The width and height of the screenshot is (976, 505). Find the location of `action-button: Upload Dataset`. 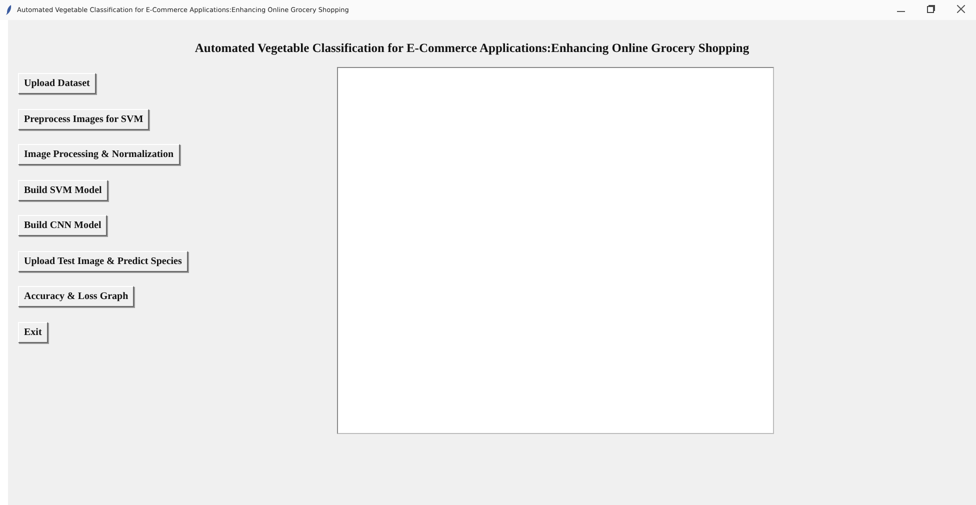

action-button: Upload Dataset is located at coordinates (57, 83).